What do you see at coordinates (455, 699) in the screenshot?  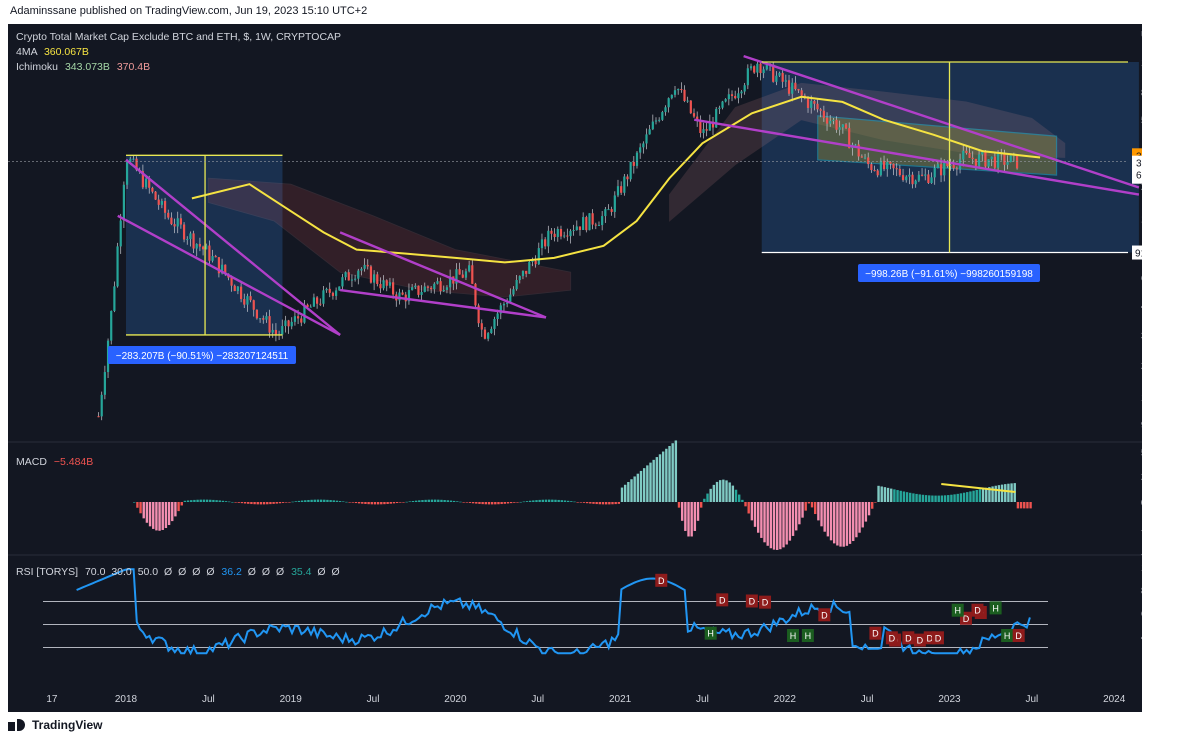 I see `time-tick-5: 2020` at bounding box center [455, 699].